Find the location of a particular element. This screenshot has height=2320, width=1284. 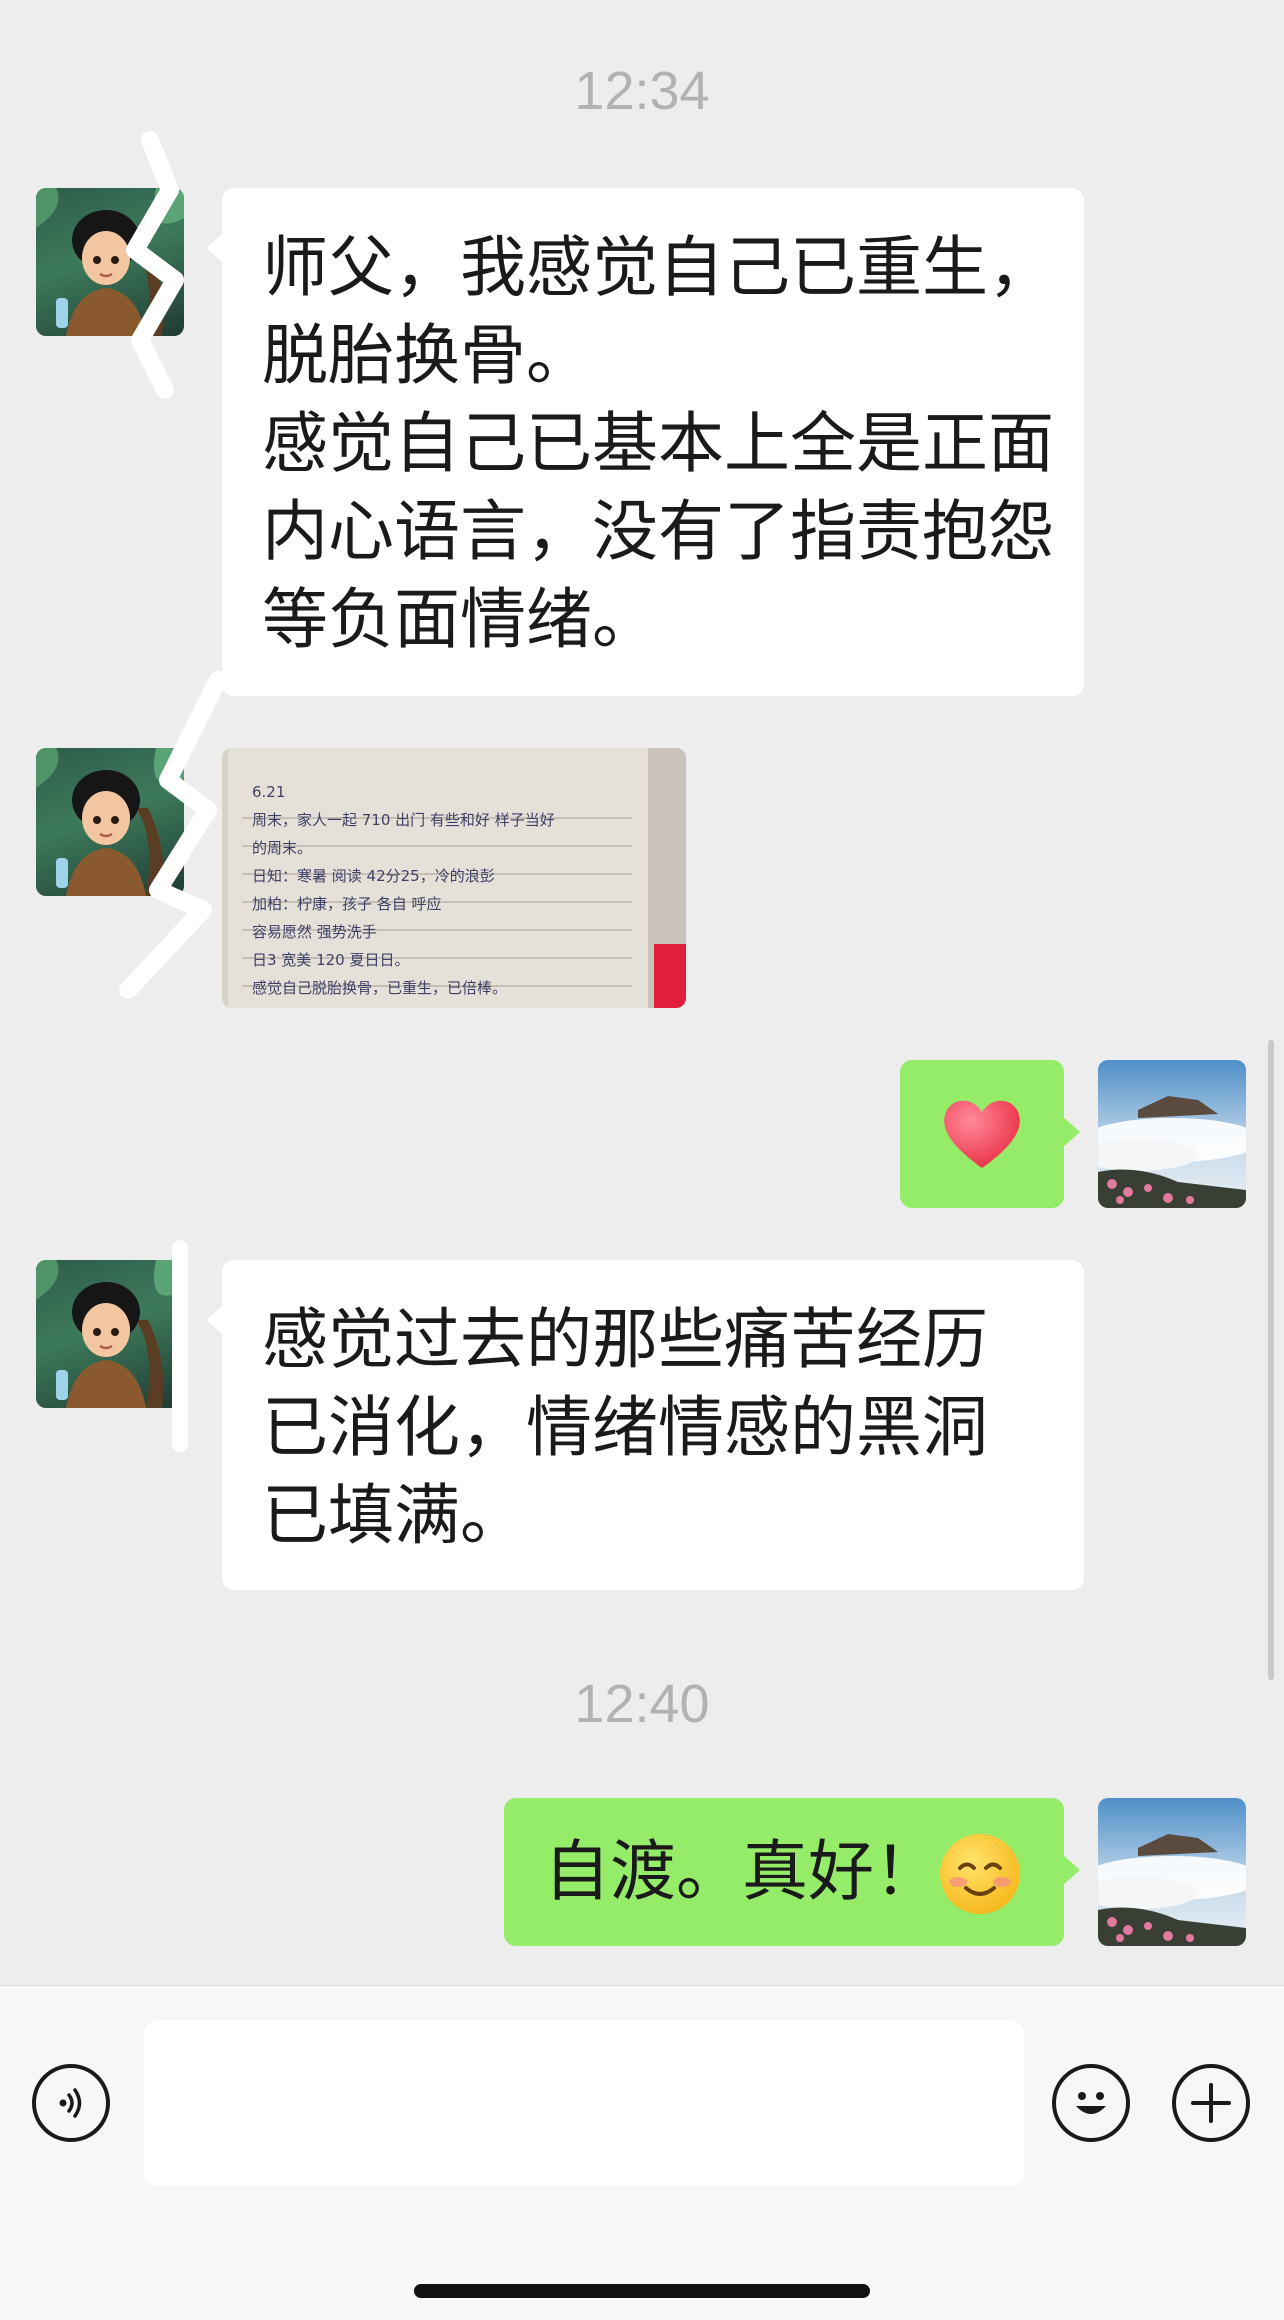

voice-button is located at coordinates (71, 2103).